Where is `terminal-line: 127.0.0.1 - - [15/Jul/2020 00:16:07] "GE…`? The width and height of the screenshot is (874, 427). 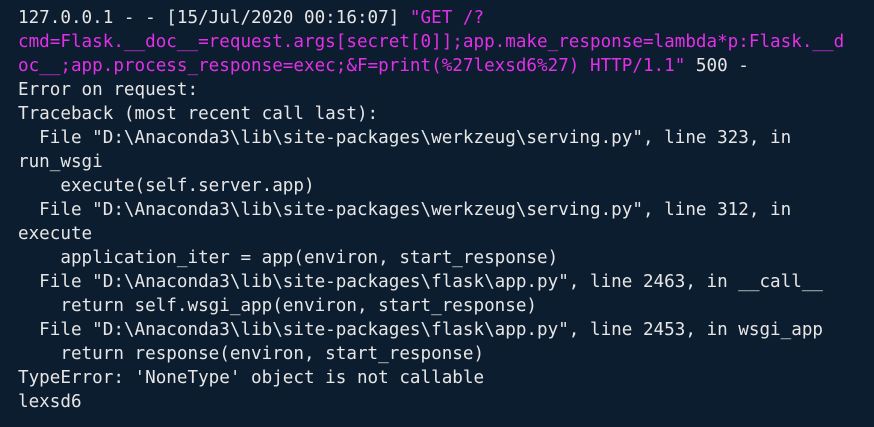 terminal-line: 127.0.0.1 - - [15/Jul/2020 00:16:07] "GE… is located at coordinates (446, 18).